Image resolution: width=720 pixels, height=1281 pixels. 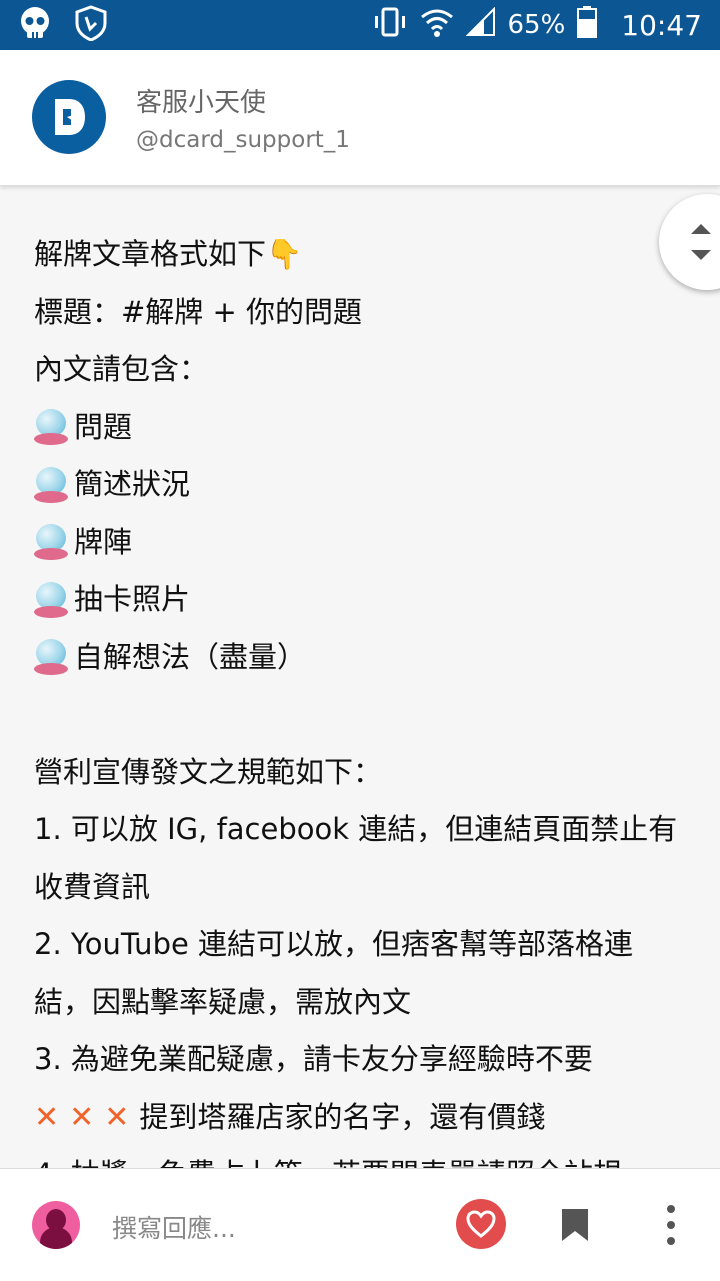 I want to click on list-item-label: 牌陣, so click(x=103, y=541).